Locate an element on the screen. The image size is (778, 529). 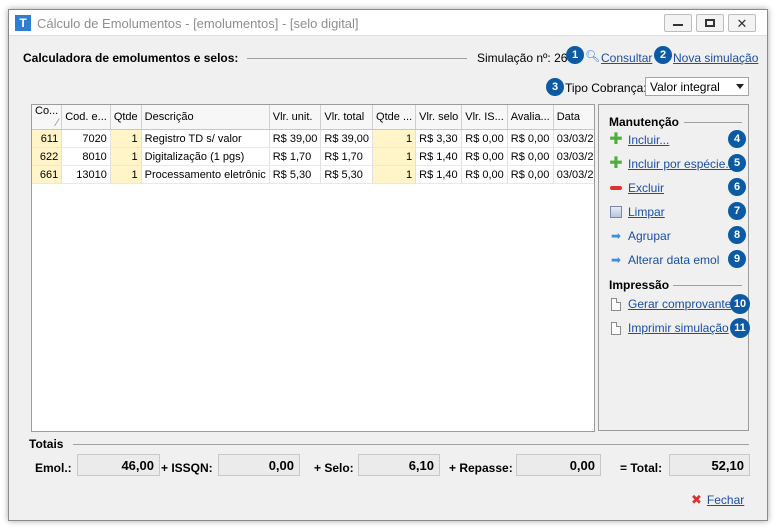
clear-icon is located at coordinates (616, 212).